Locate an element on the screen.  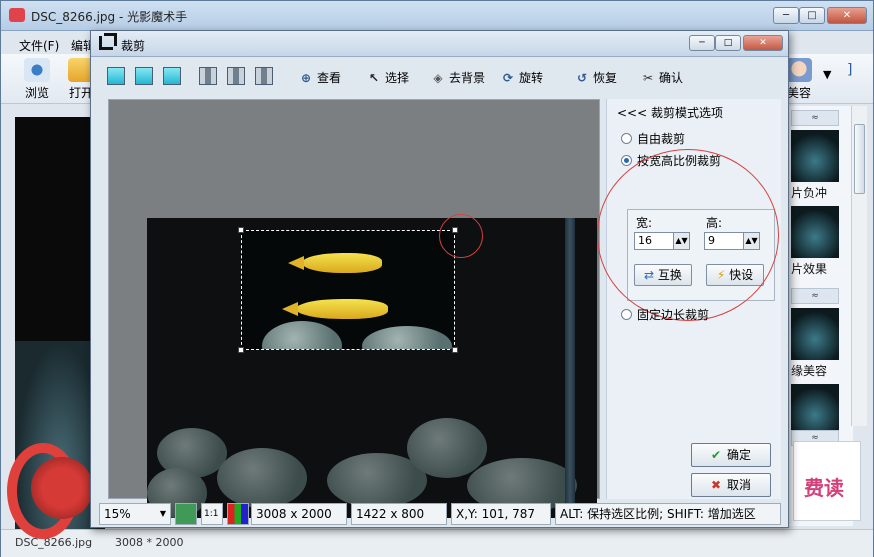
mode-fixed-radio is located at coordinates (626, 314).